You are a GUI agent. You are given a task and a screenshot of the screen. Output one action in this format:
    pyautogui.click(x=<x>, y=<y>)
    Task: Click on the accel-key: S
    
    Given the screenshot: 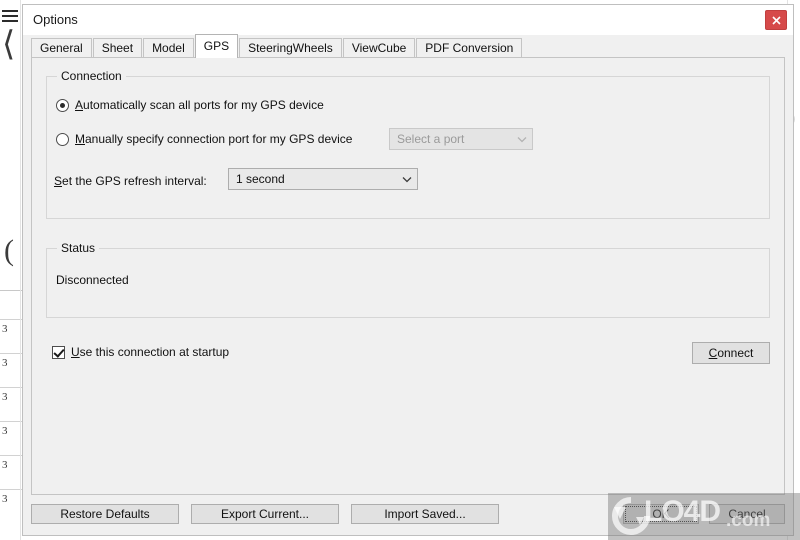 What is the action you would take?
    pyautogui.click(x=58, y=181)
    